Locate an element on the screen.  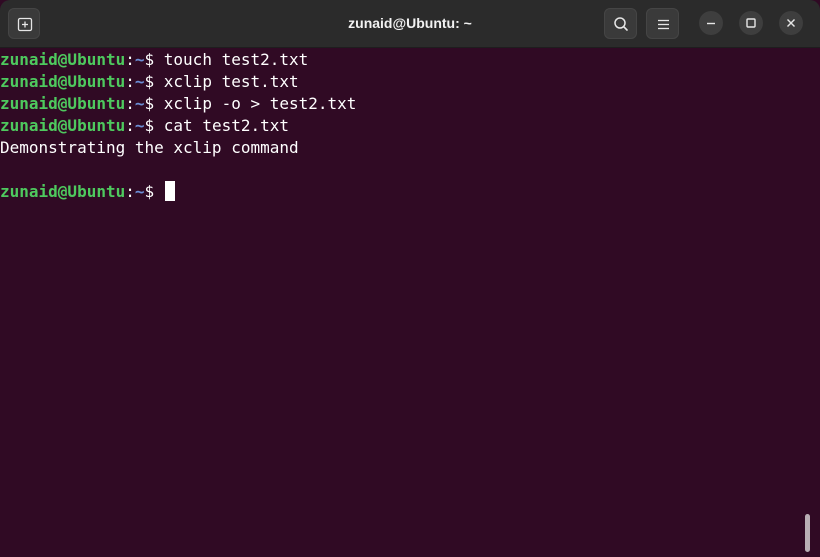
scrollbar-thumb is located at coordinates (807, 533).